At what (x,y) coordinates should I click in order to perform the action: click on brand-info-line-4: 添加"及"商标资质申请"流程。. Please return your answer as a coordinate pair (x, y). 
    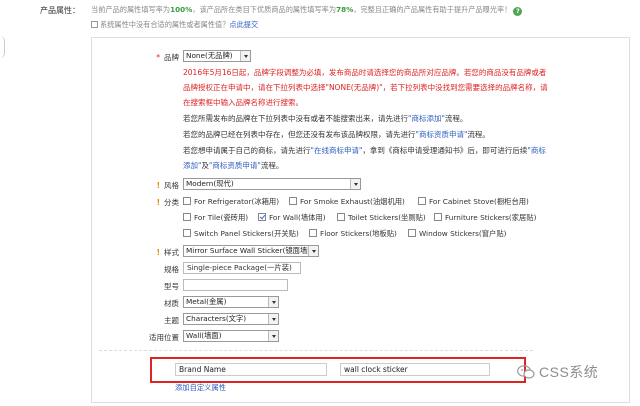
    Looking at the image, I should click on (233, 165).